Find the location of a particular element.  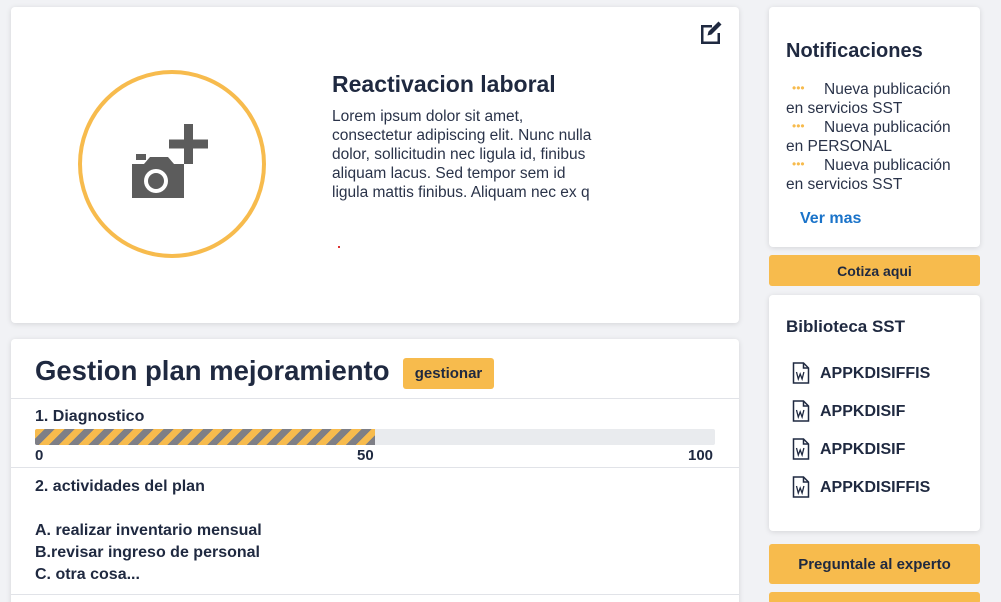

progress-tick: 0 is located at coordinates (39, 455).